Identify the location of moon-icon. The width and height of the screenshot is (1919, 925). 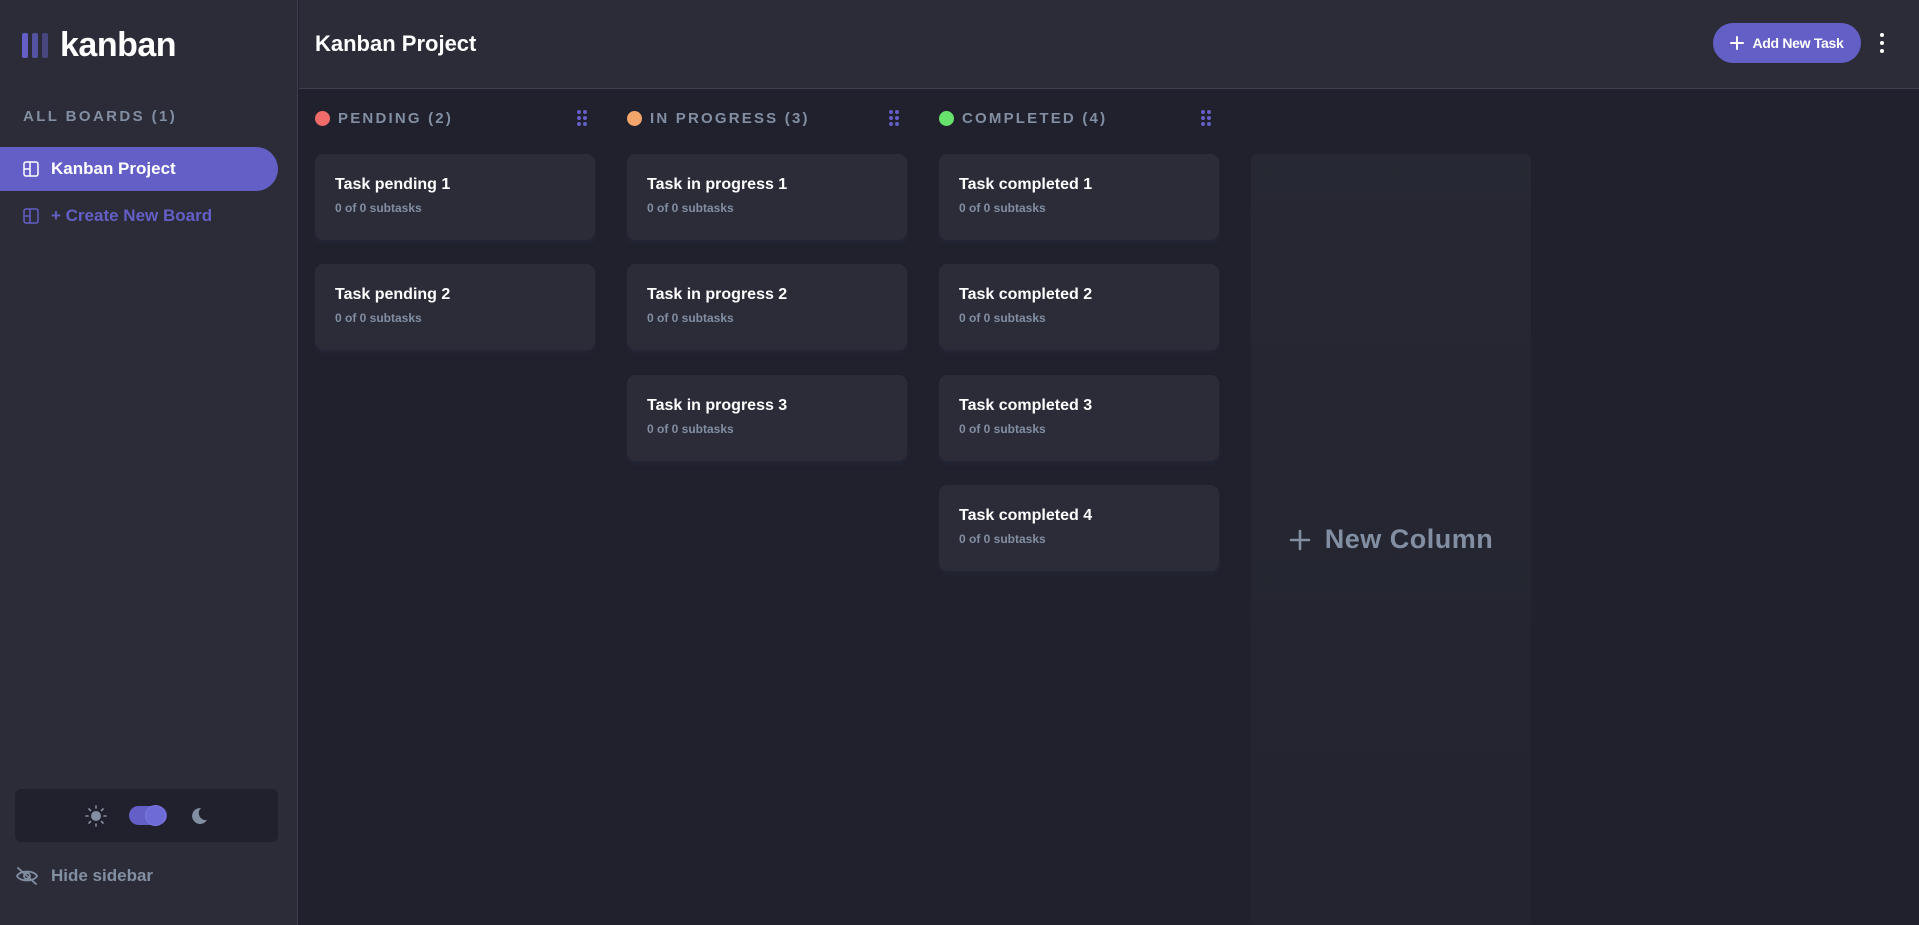
(199, 815).